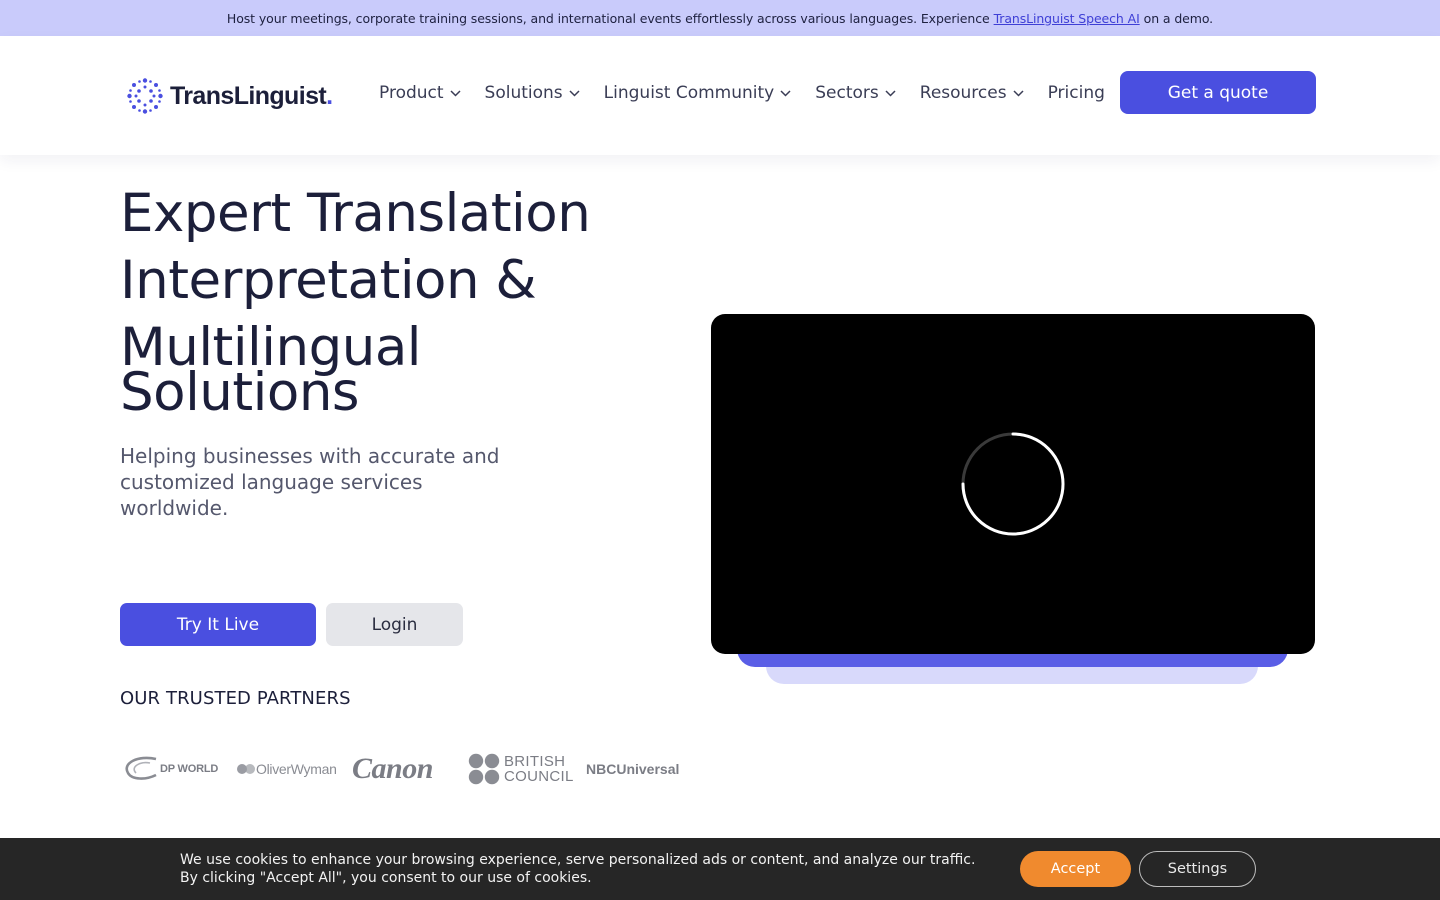  I want to click on cookie-settings-button: Settings, so click(1197, 869).